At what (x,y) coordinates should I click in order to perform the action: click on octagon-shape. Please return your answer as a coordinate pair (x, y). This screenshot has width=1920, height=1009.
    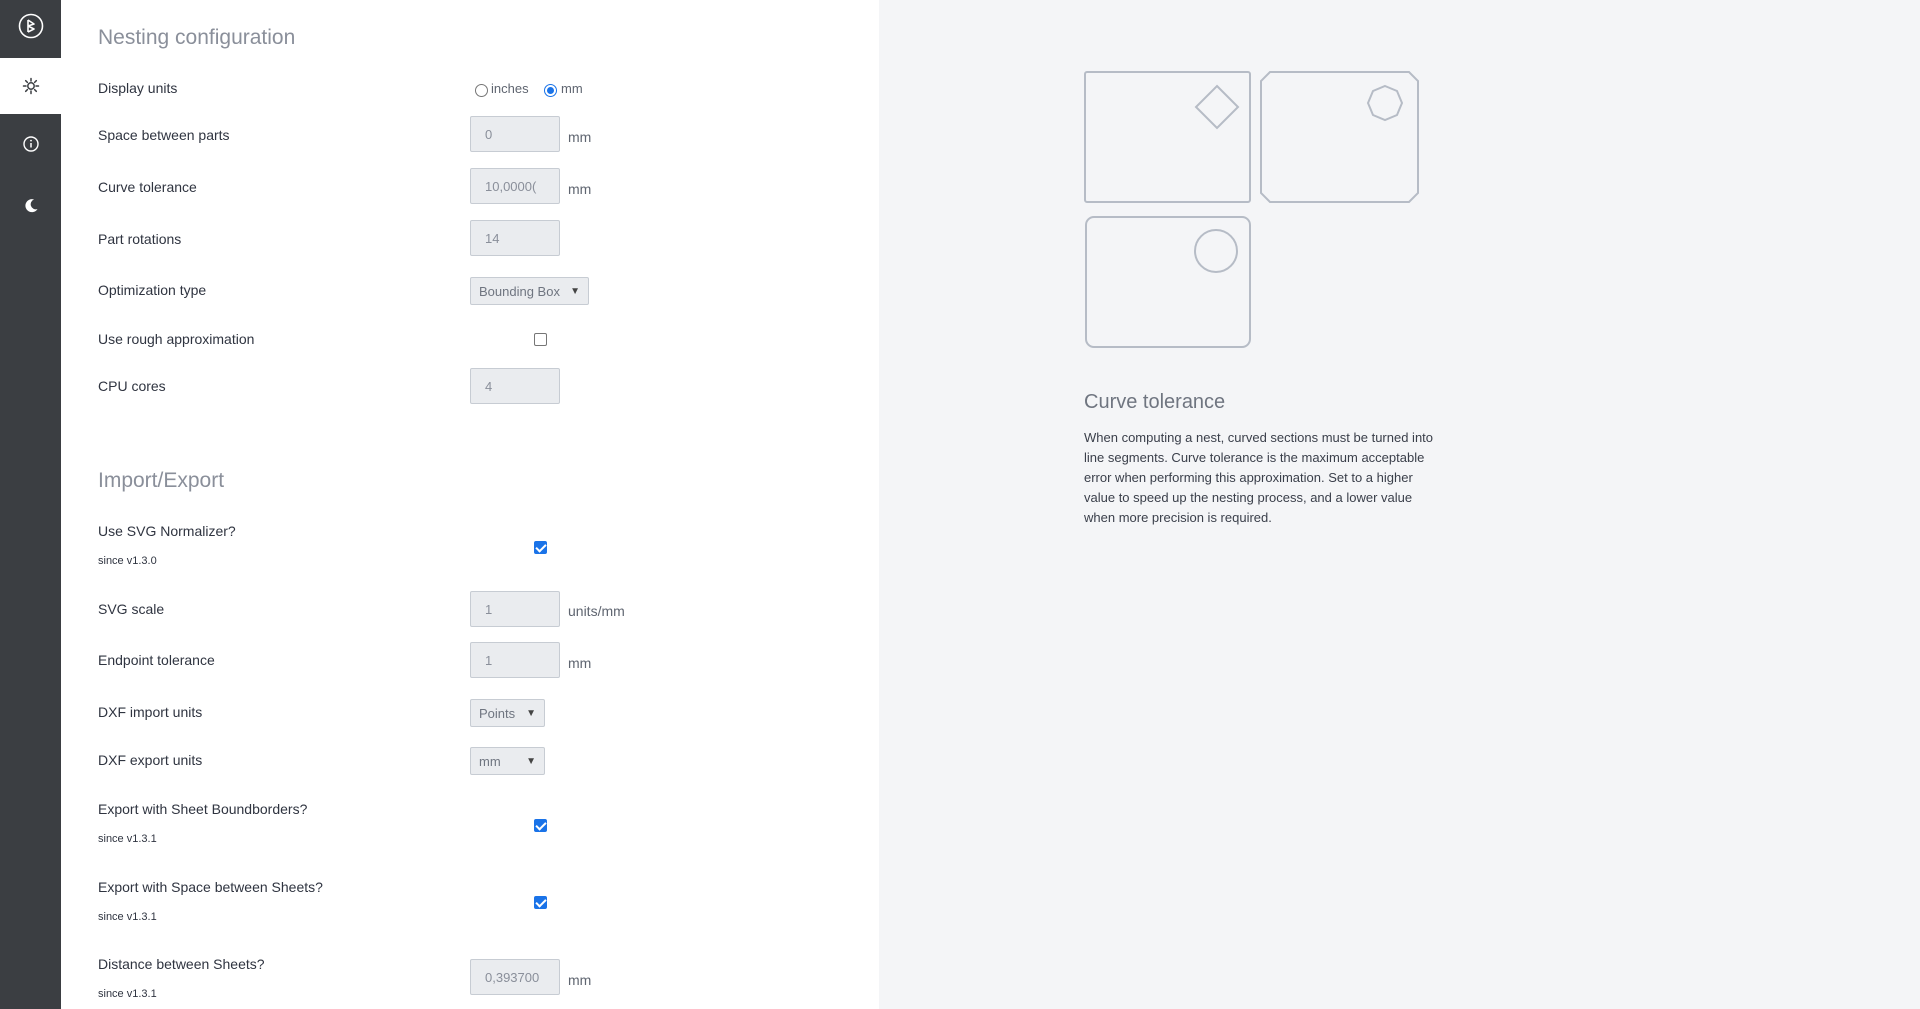
    Looking at the image, I should click on (1385, 103).